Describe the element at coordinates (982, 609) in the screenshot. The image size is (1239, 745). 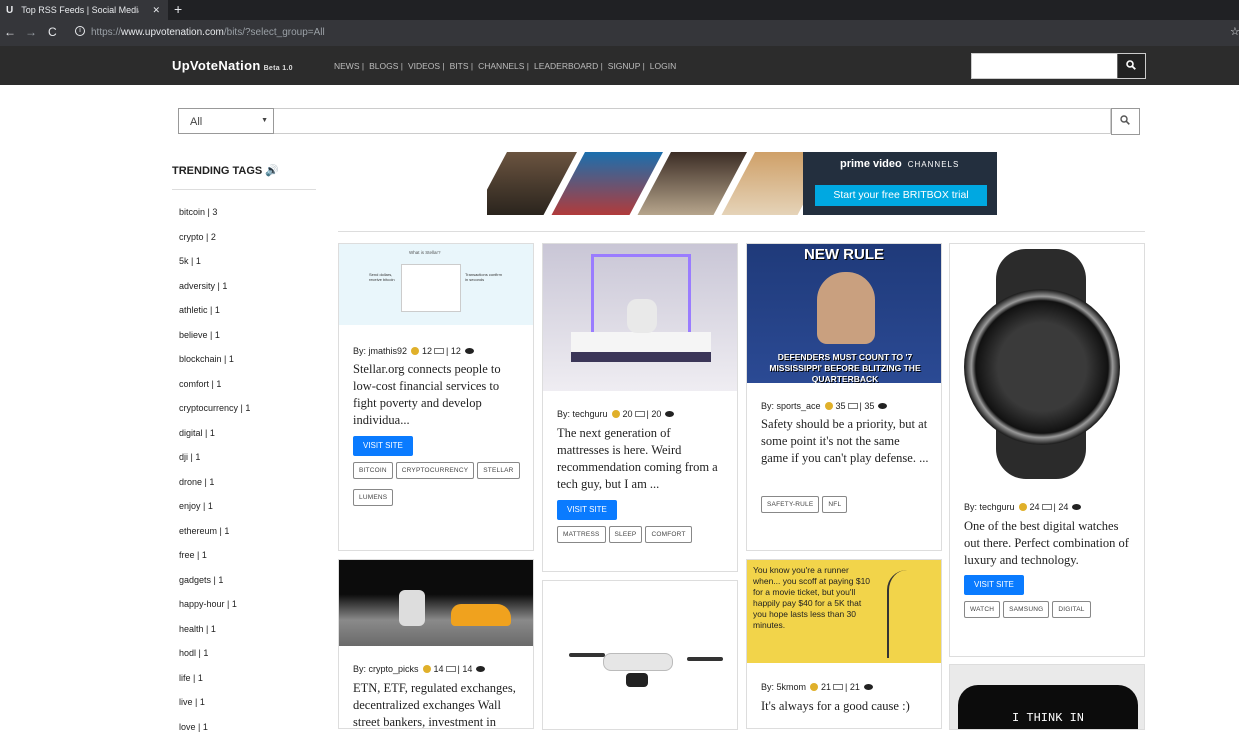
I see `tag-chip: WATCH` at that location.